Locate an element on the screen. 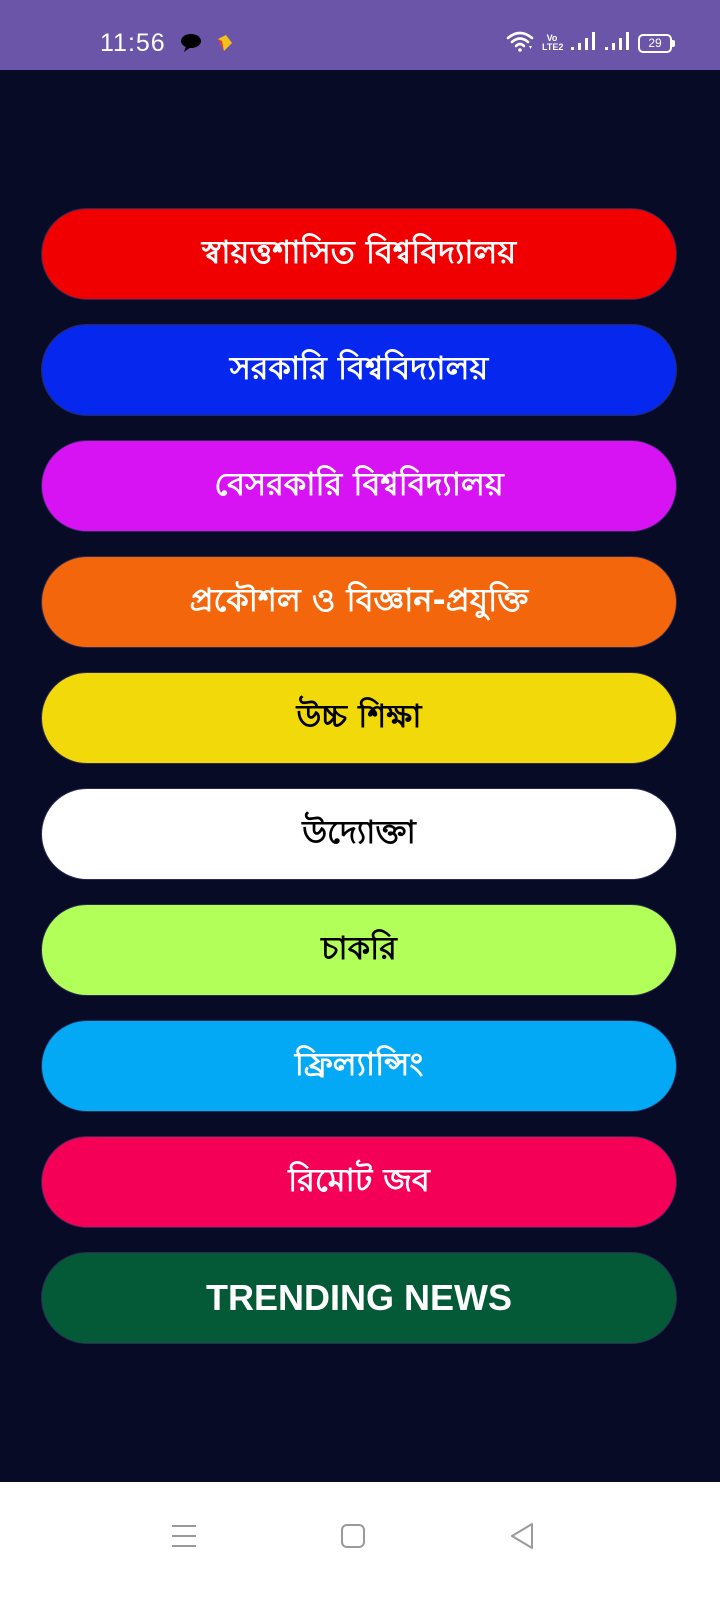  system-status-icons: Vo LTE2 29 is located at coordinates (590, 43).